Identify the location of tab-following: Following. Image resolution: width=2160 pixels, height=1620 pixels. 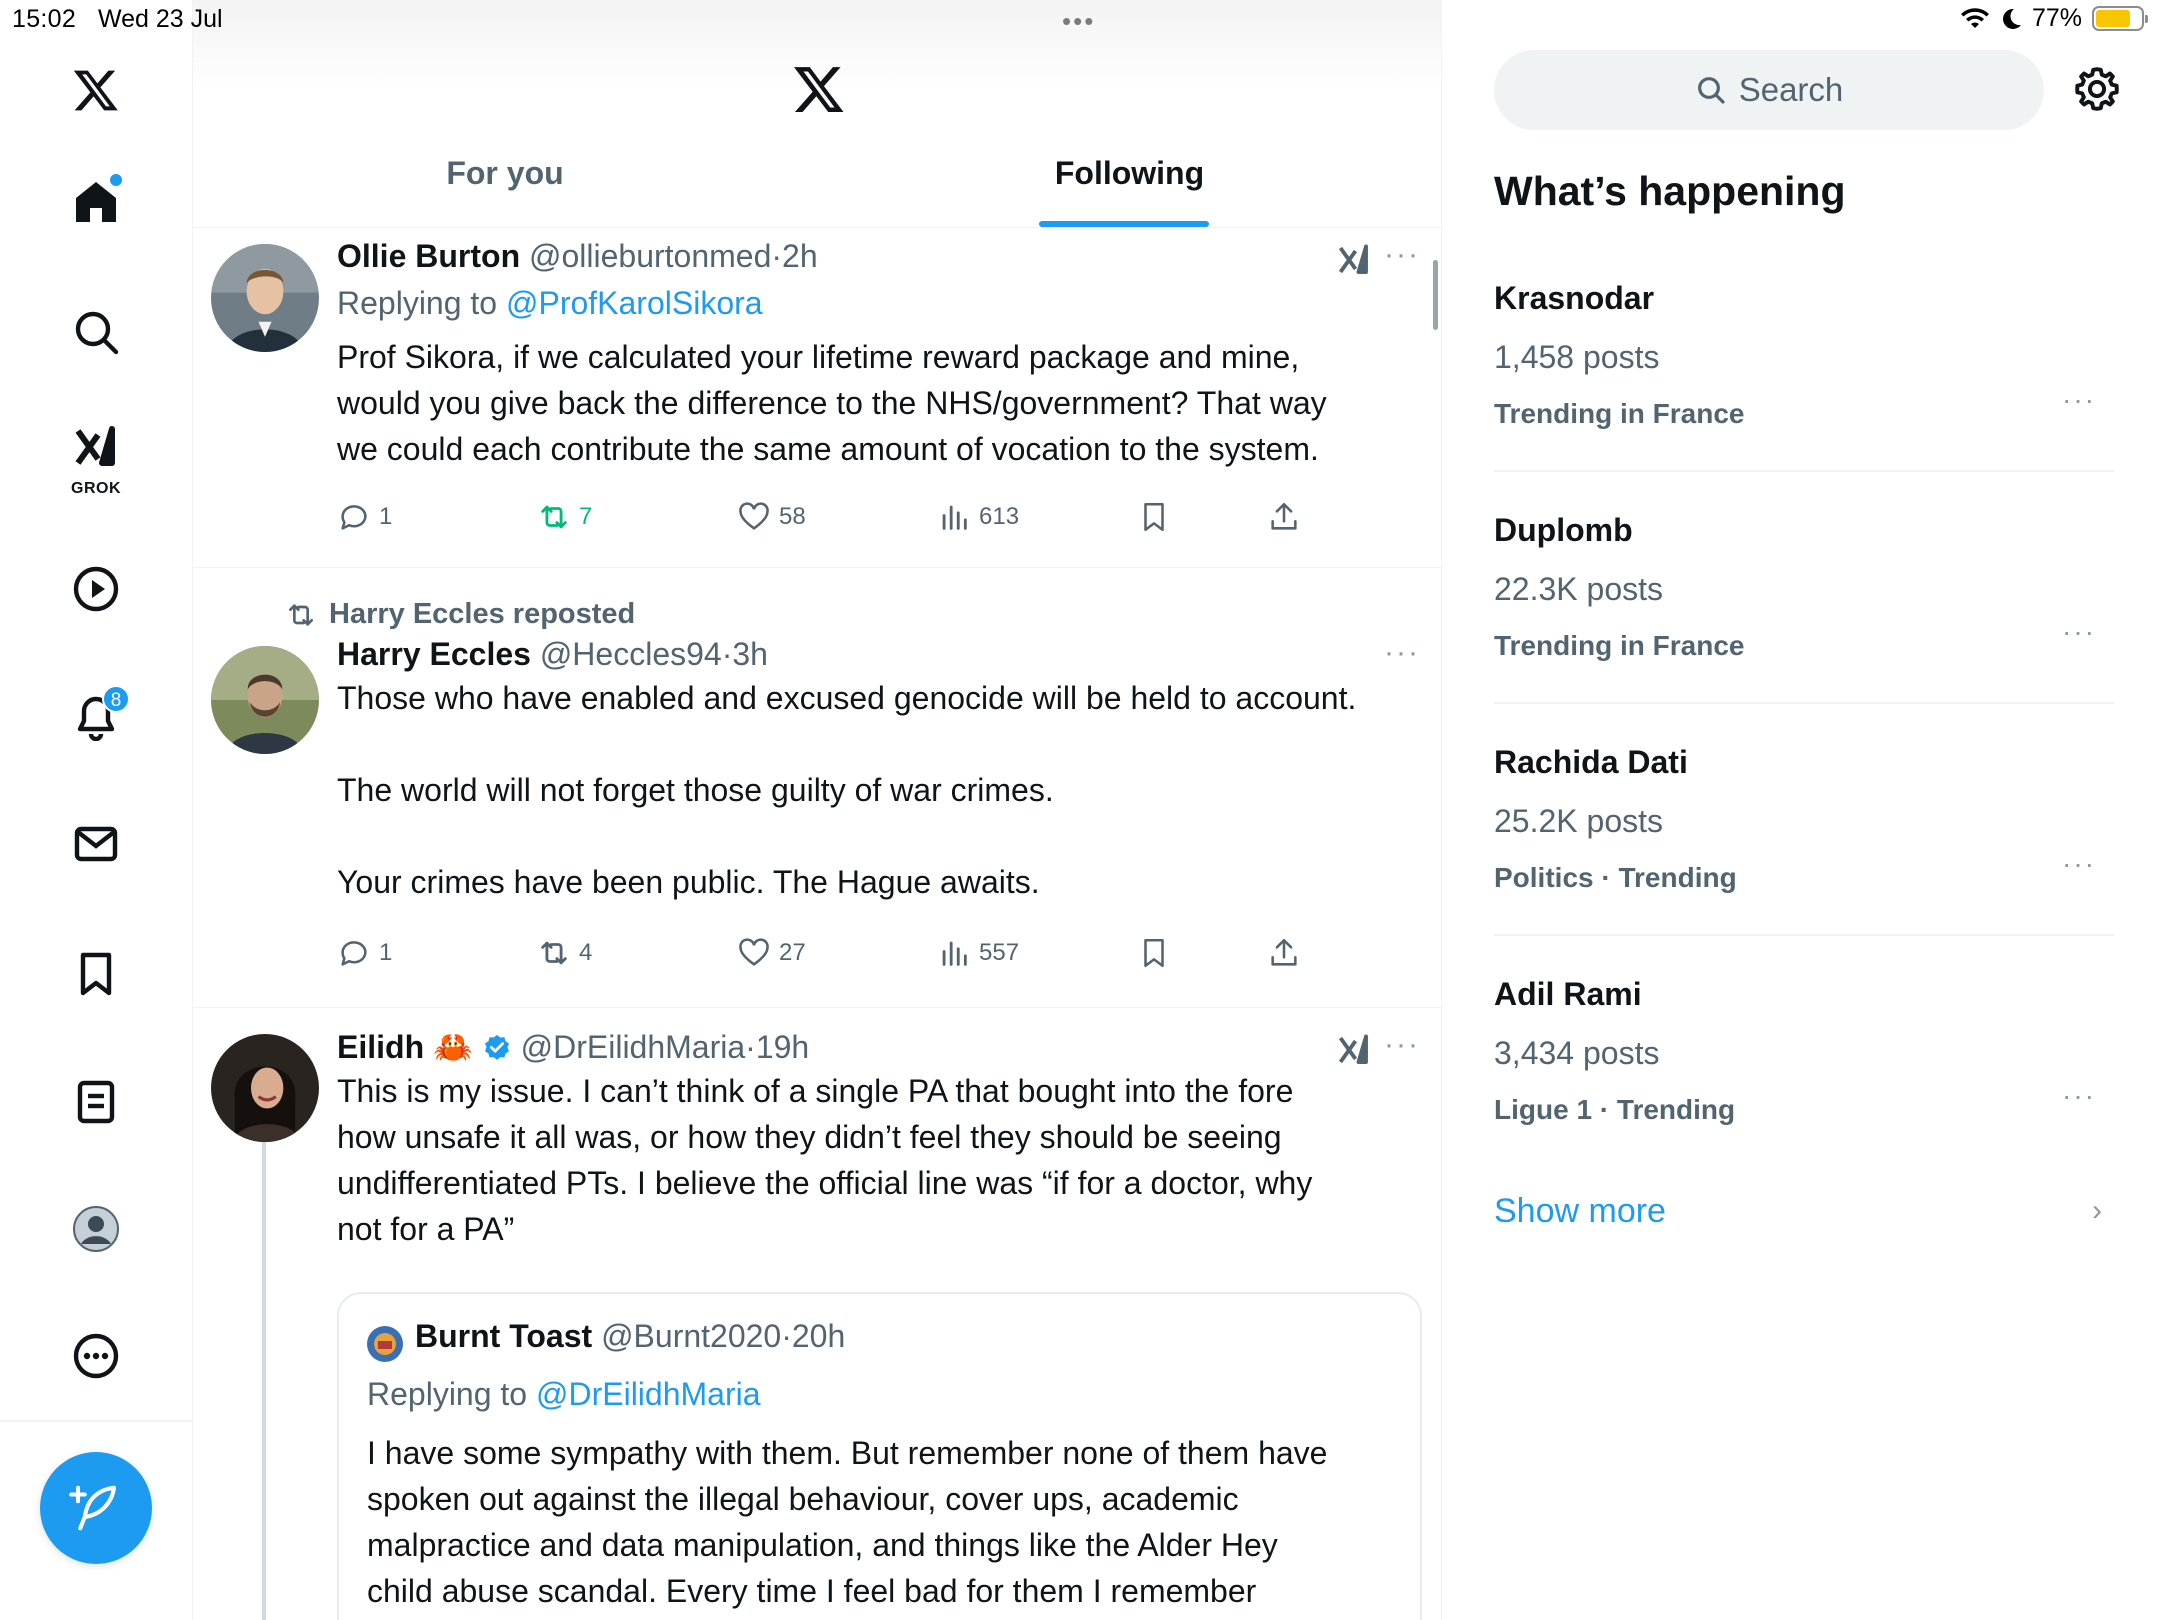
(1129, 173).